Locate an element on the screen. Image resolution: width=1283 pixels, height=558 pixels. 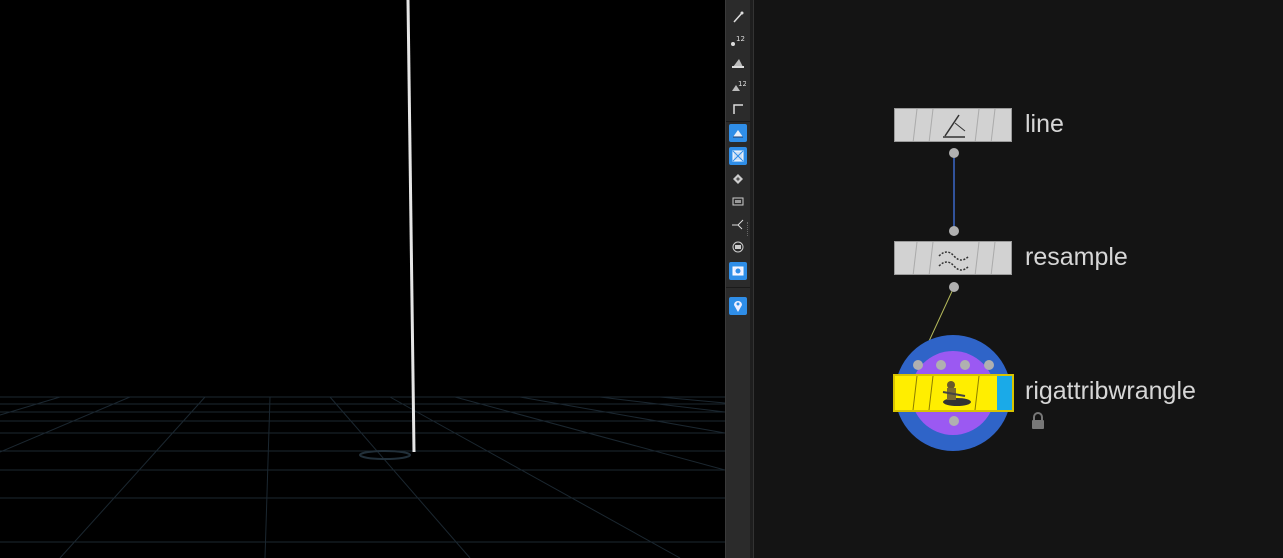
origin-handle is located at coordinates (385, 455).